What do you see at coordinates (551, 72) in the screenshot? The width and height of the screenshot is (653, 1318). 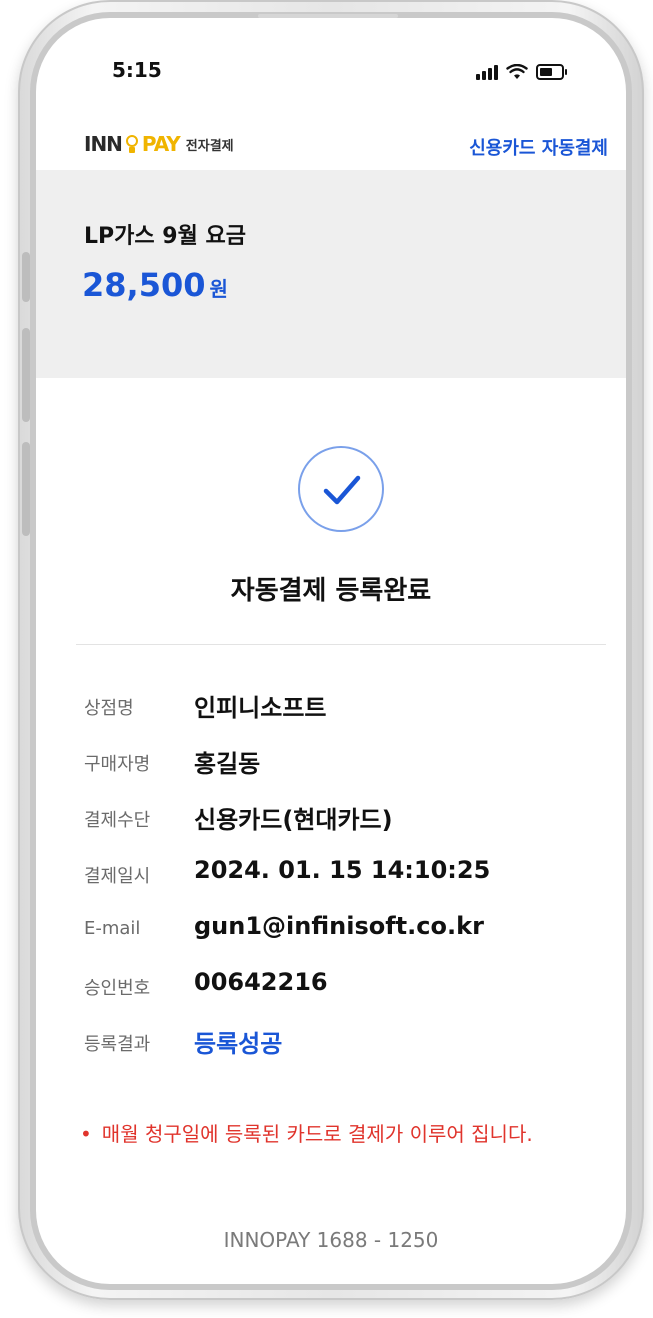 I see `battery-icon` at bounding box center [551, 72].